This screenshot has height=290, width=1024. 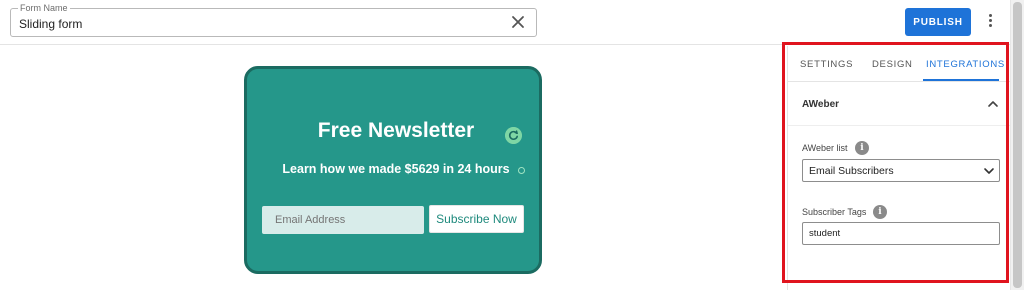 What do you see at coordinates (990, 22) in the screenshot?
I see `more-vertical-icon` at bounding box center [990, 22].